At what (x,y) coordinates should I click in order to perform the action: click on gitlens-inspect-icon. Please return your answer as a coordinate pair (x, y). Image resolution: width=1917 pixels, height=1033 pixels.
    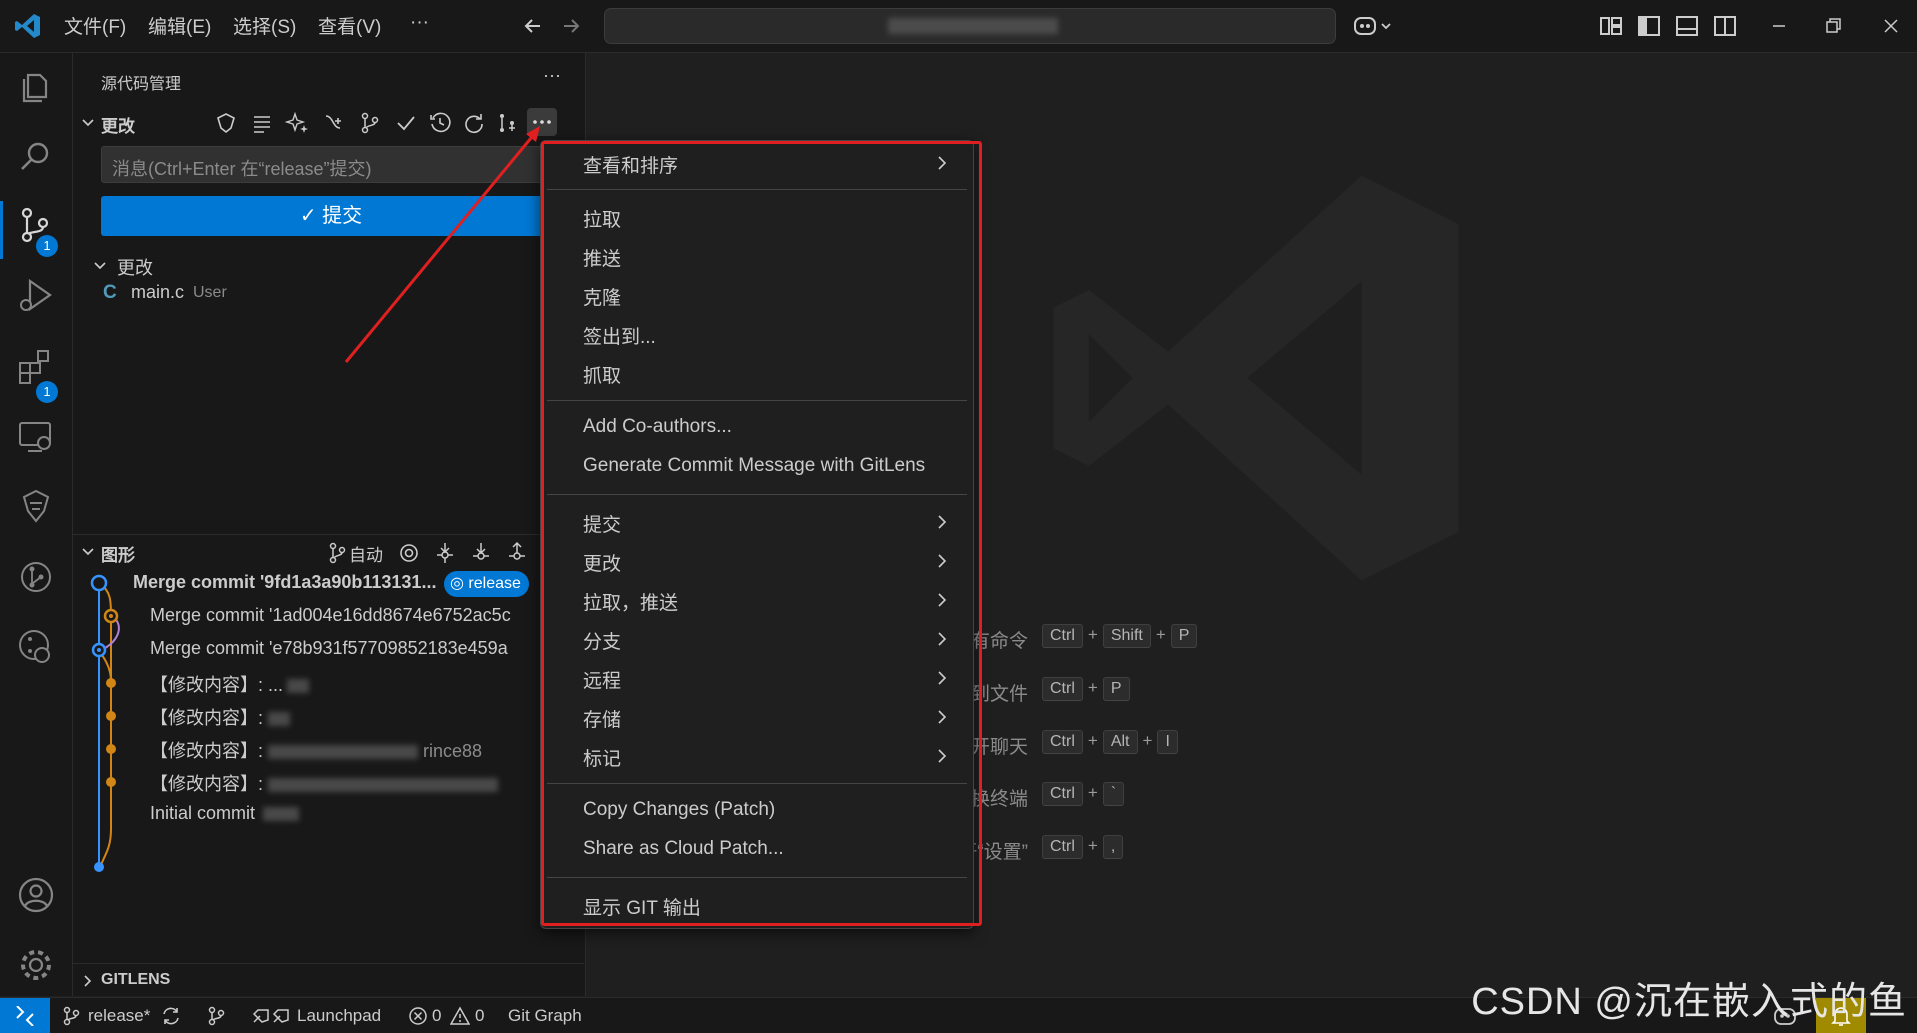
    Looking at the image, I should click on (36, 647).